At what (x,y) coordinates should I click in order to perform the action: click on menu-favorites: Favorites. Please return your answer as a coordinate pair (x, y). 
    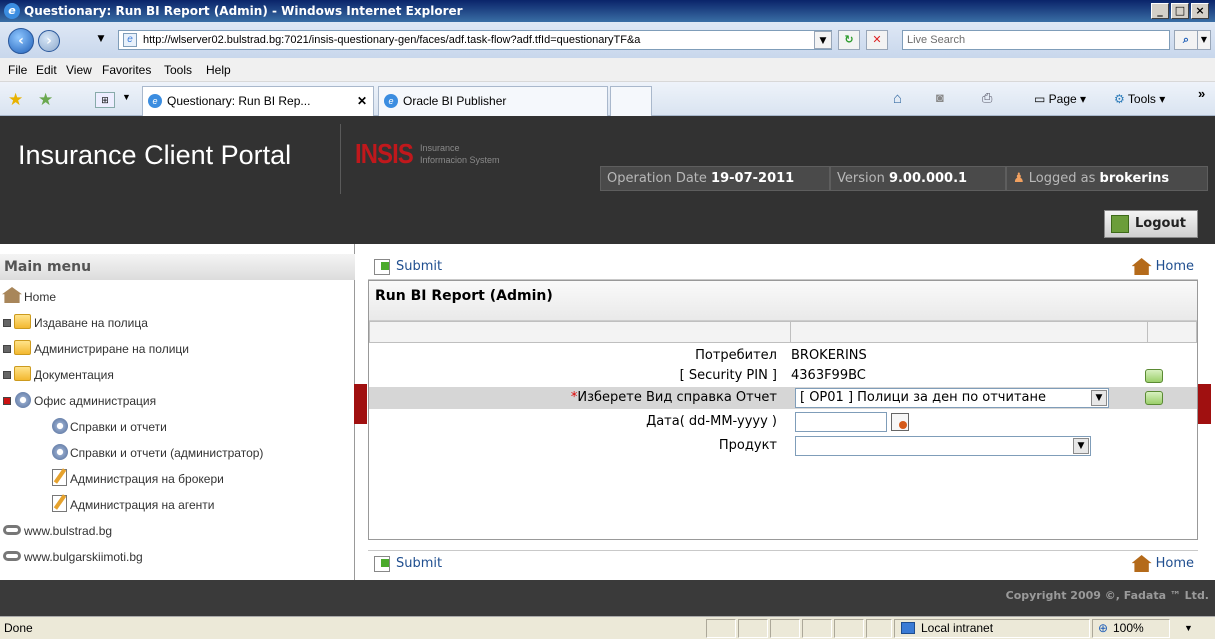
    Looking at the image, I should click on (126, 70).